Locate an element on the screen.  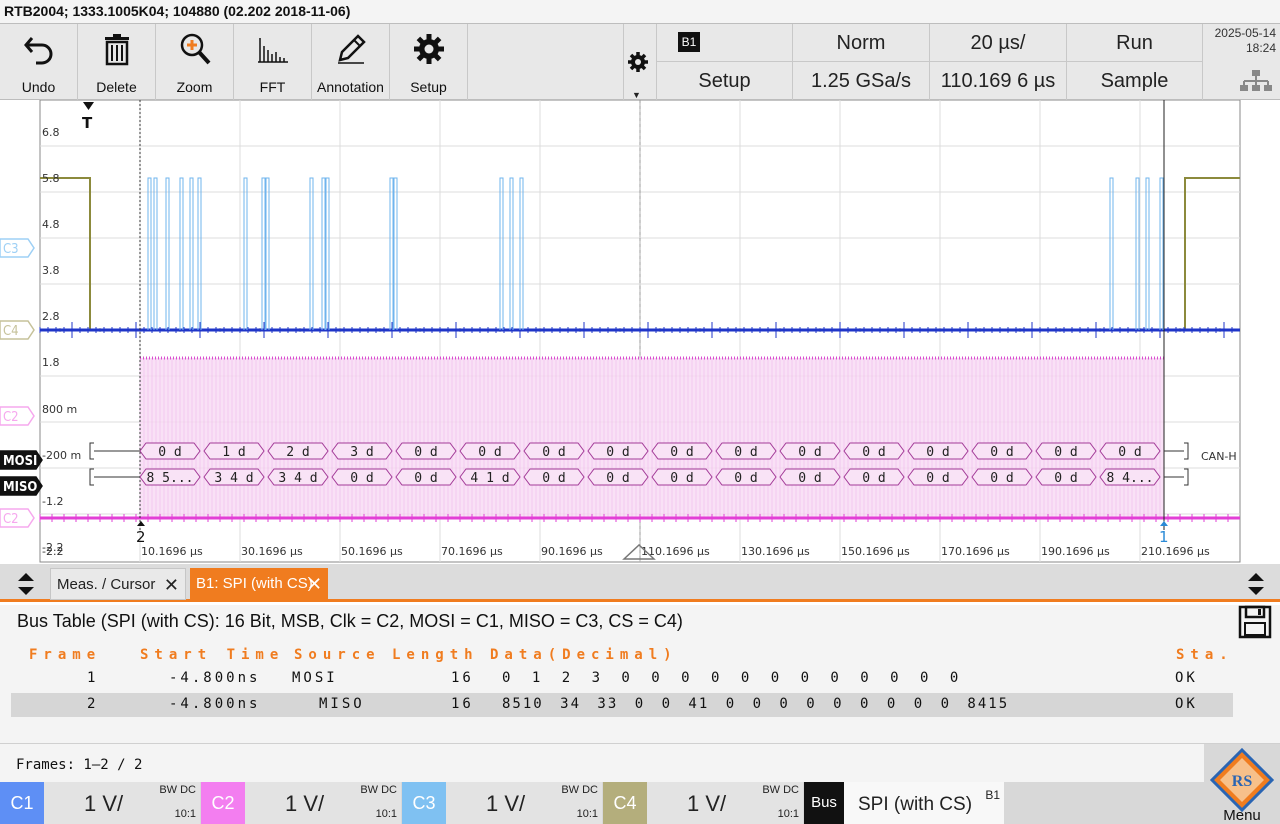
horizontal-position: 110.169 6 µs is located at coordinates (998, 81).